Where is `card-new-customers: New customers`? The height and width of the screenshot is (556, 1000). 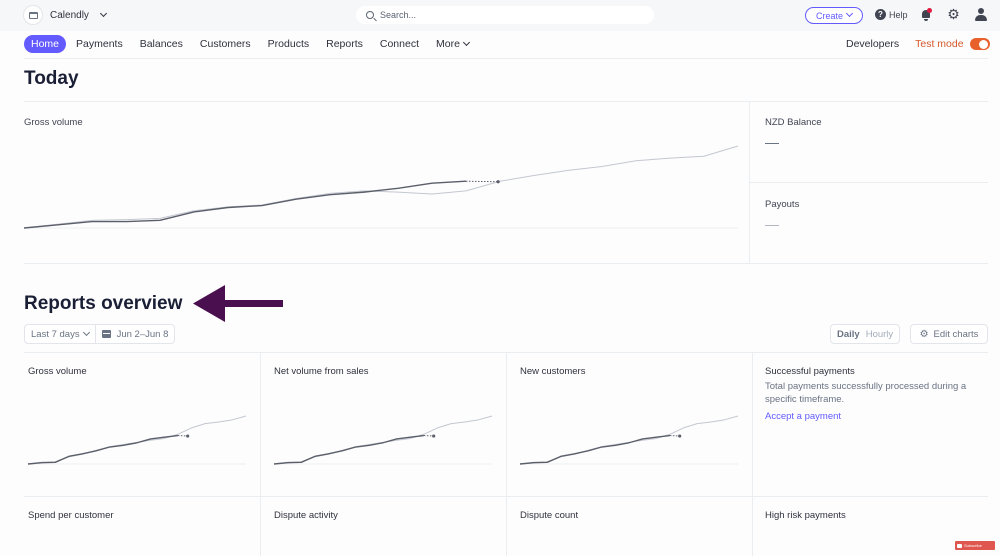
card-new-customers: New customers is located at coordinates (552, 371).